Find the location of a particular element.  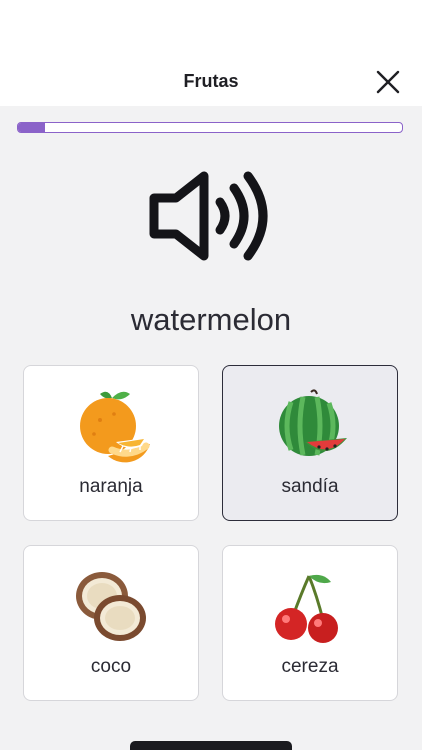

page-title: Frutas is located at coordinates (211, 81).